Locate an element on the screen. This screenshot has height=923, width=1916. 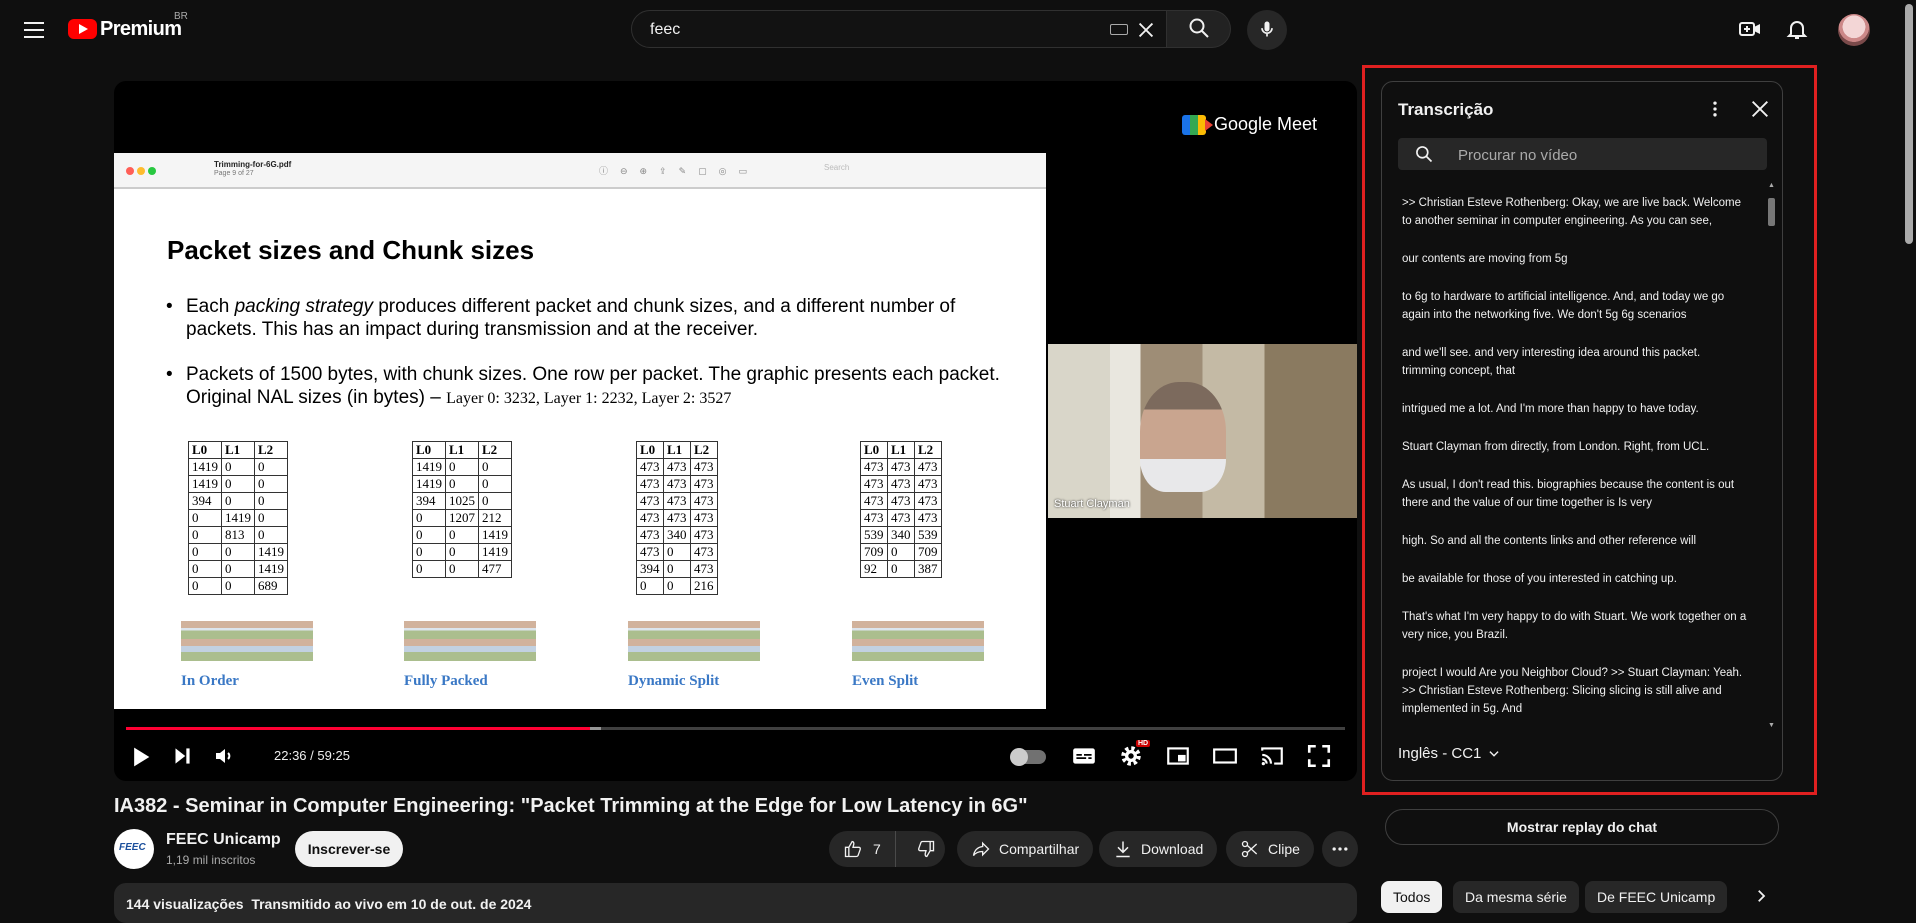
transcript-close-button is located at coordinates (1759, 110).